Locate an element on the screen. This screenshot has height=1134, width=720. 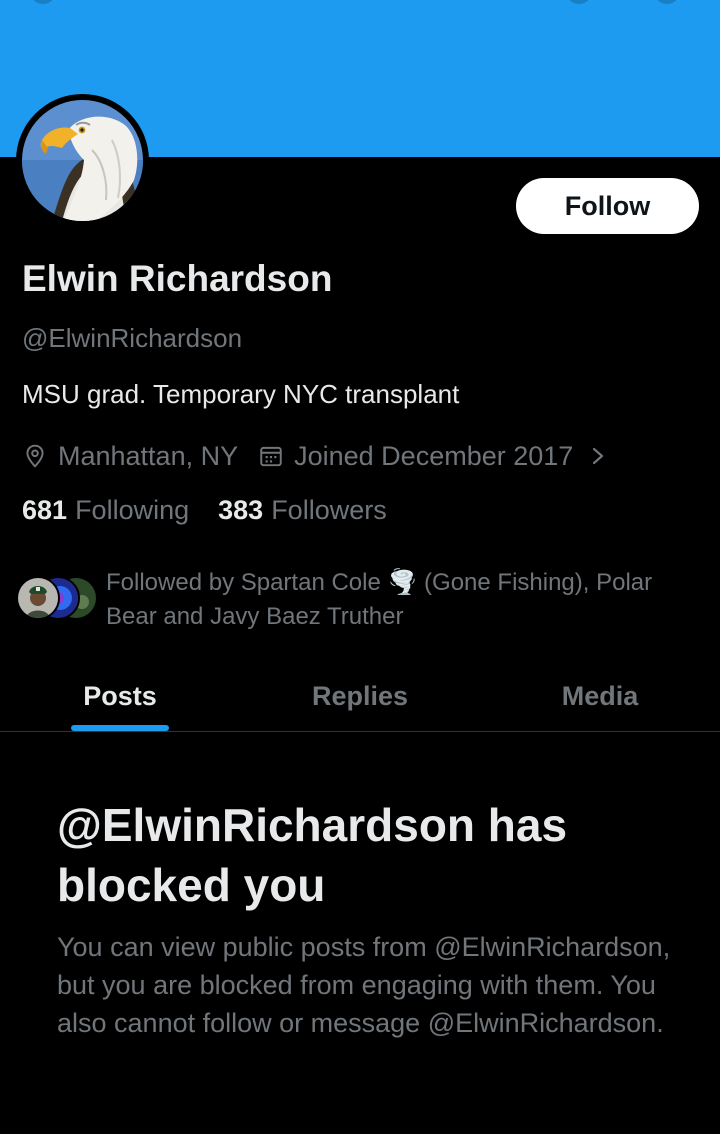
chevron-right-icon is located at coordinates (598, 456).